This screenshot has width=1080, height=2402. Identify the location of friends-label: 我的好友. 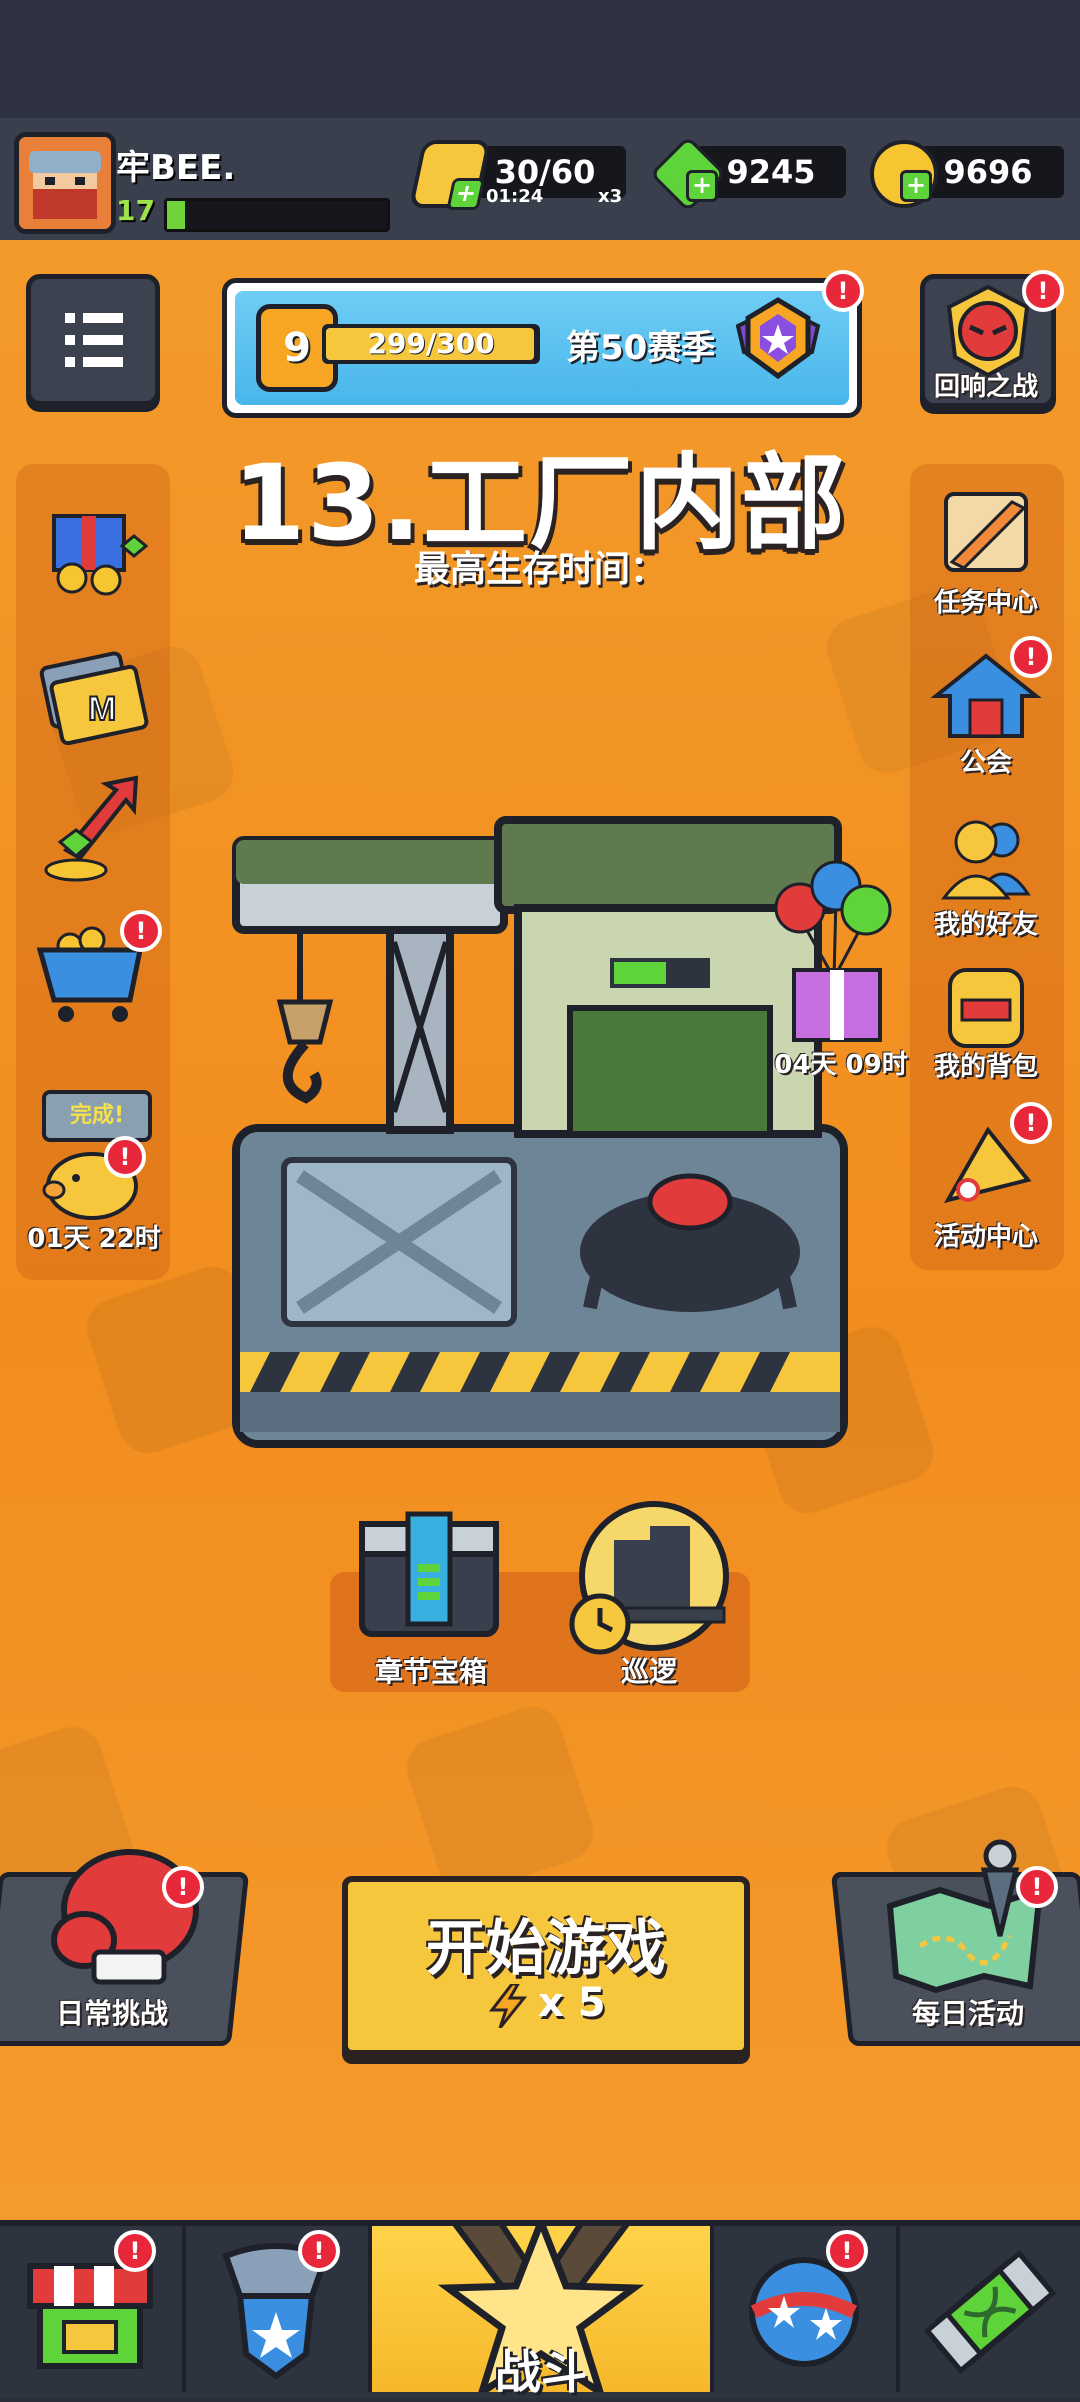
(985, 925).